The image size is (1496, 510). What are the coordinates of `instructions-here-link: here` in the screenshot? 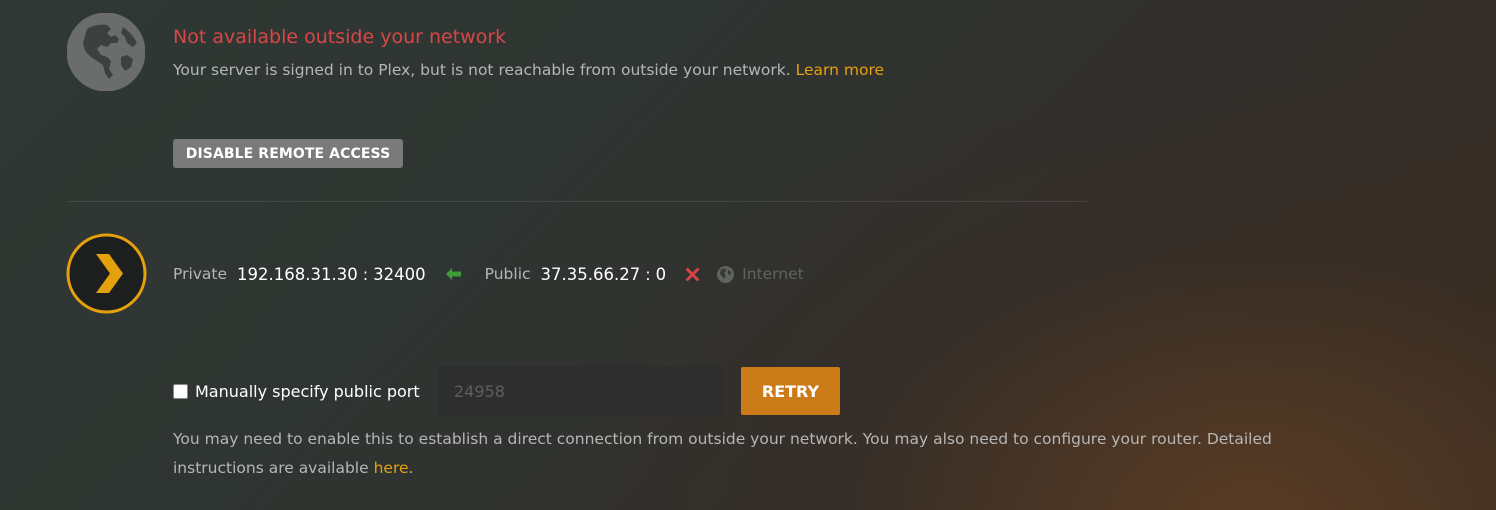 It's located at (391, 468).